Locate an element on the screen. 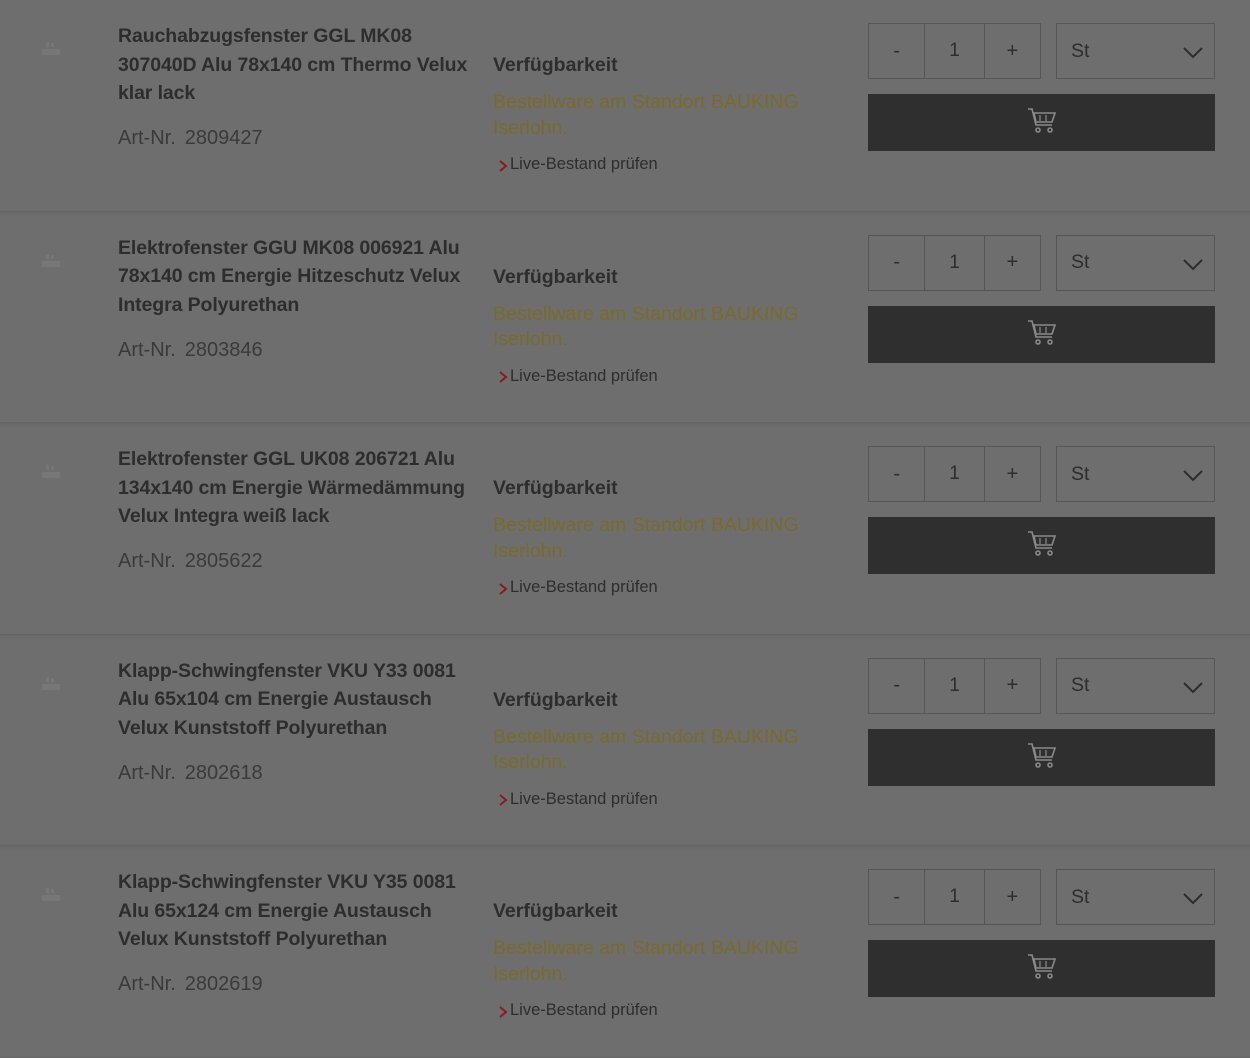  article-number: Art-Nr. 2802619 is located at coordinates (190, 984).